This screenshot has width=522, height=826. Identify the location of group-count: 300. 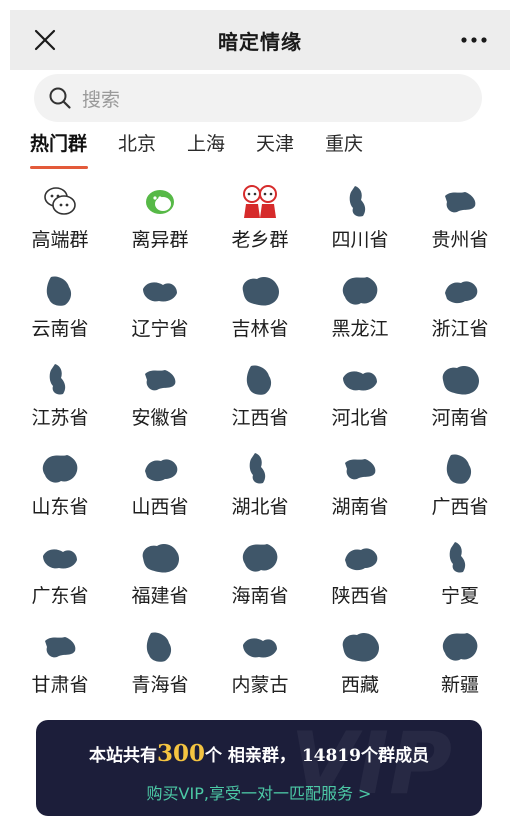
(180, 753).